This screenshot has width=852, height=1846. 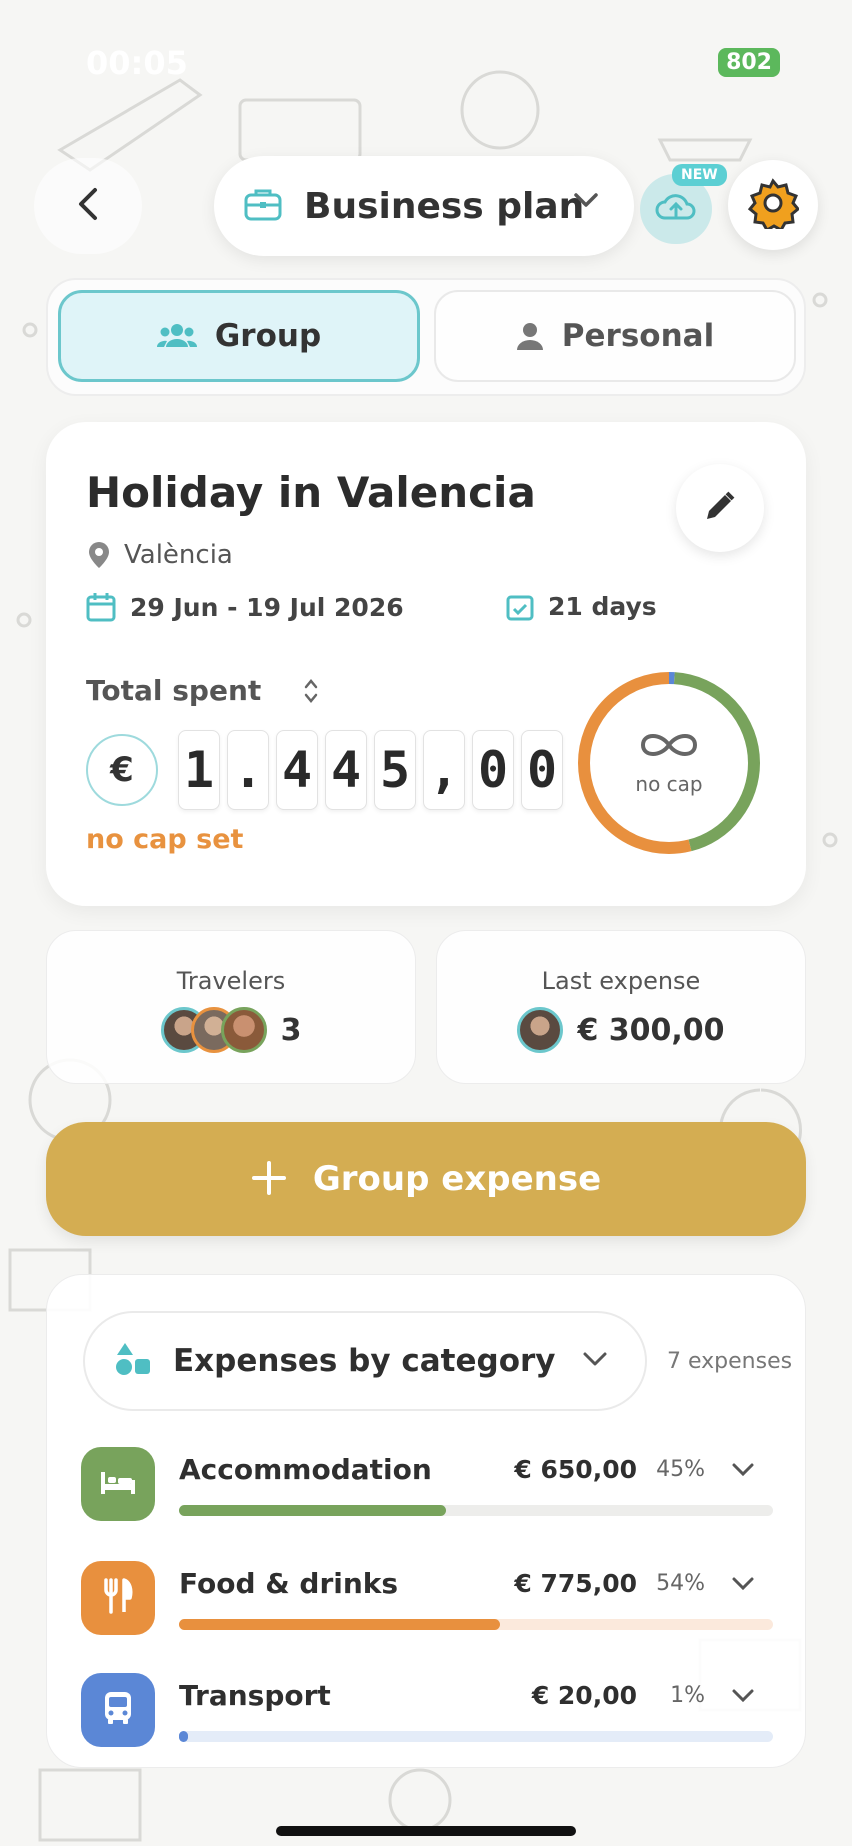 What do you see at coordinates (137, 63) in the screenshot?
I see `status-time: 00:05` at bounding box center [137, 63].